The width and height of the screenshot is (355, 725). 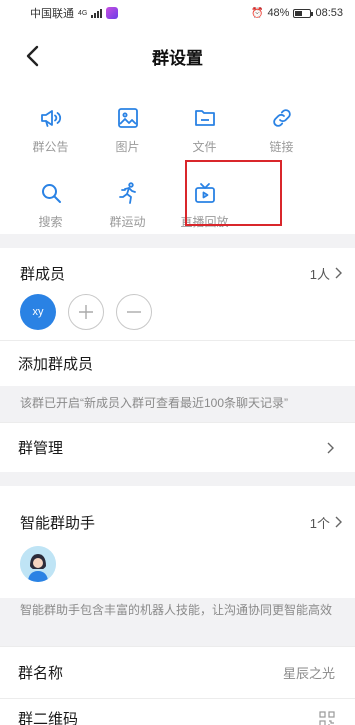 What do you see at coordinates (177, 711) in the screenshot?
I see `group-qr-row: 群二维码` at bounding box center [177, 711].